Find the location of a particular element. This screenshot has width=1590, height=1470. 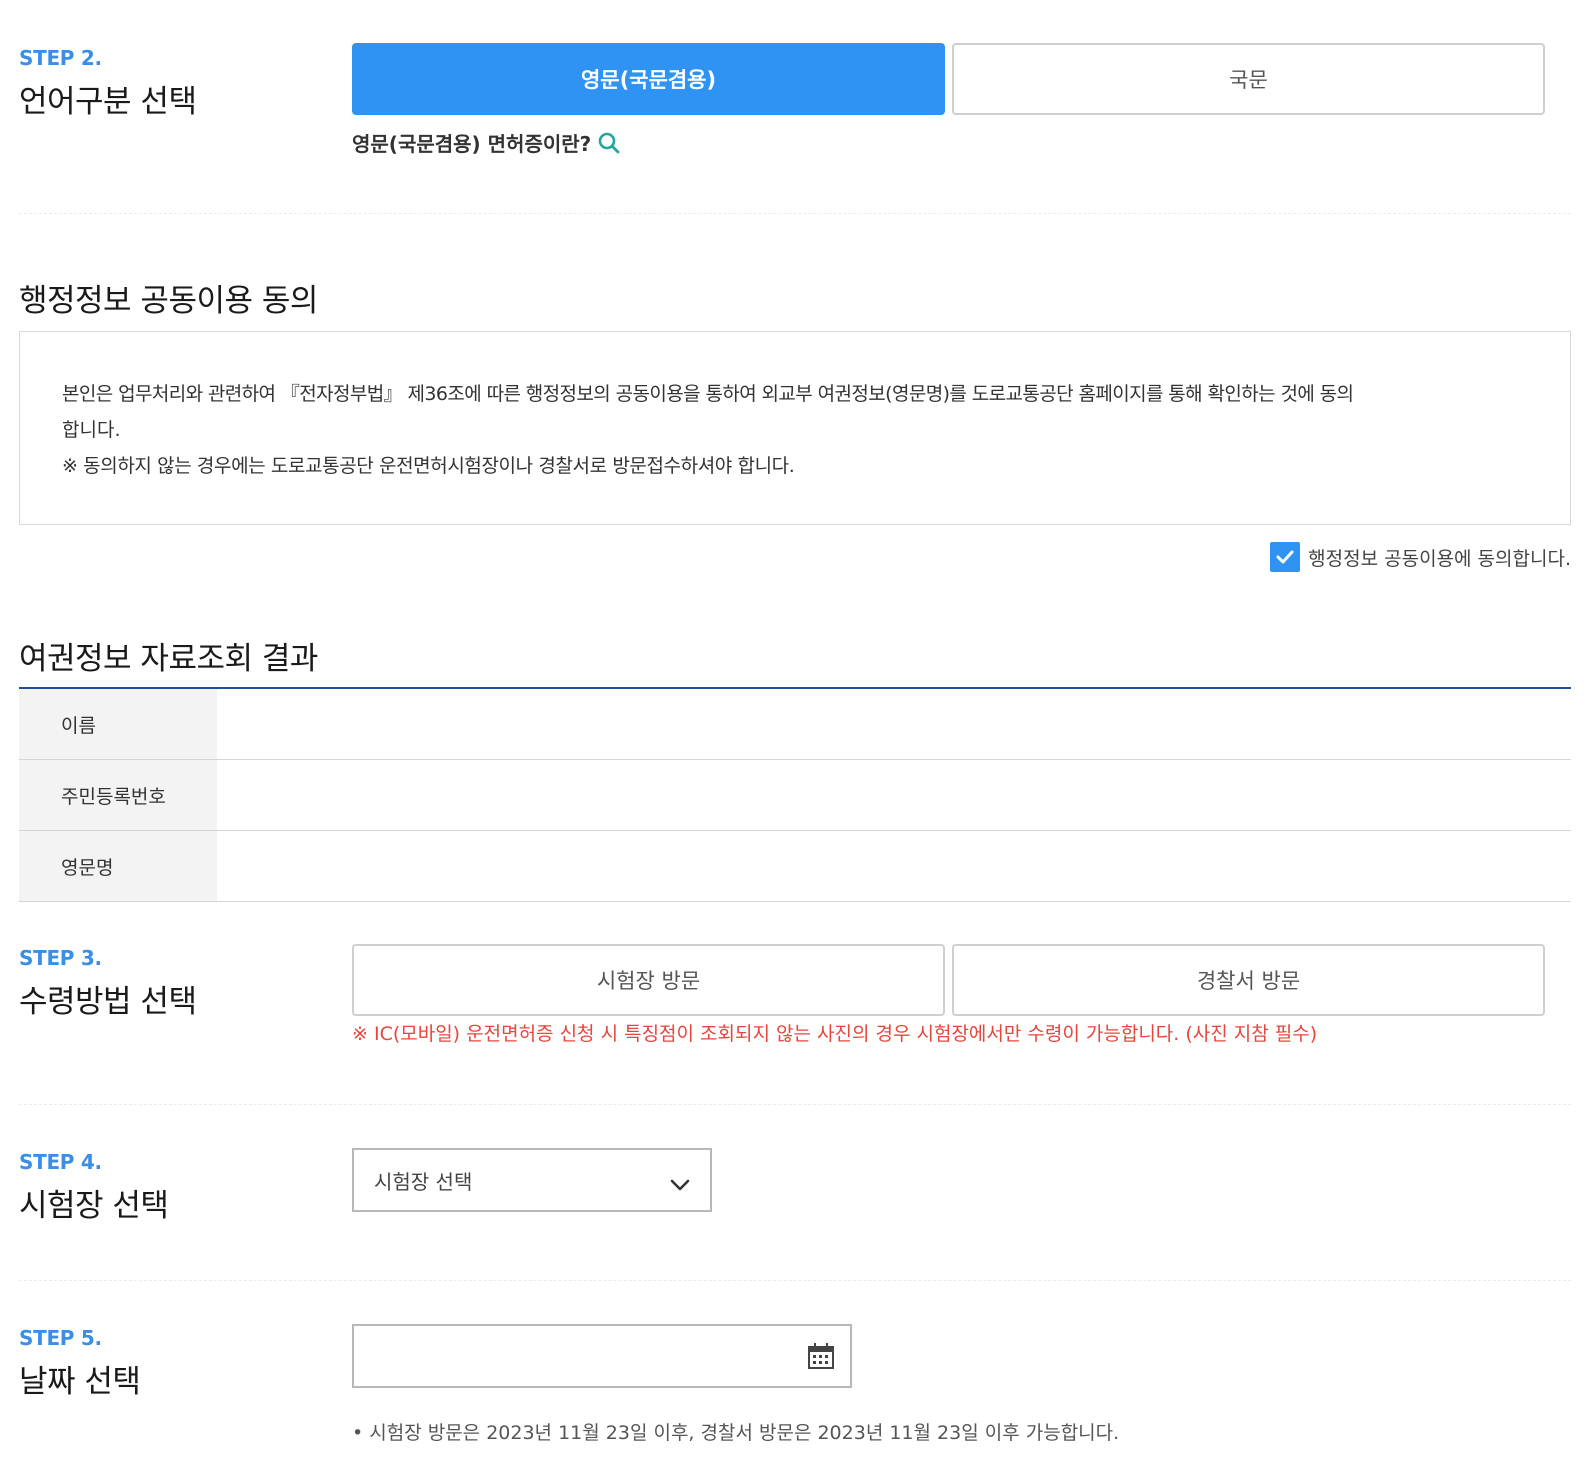

consent-text-line2: 합니다. is located at coordinates (91, 430).